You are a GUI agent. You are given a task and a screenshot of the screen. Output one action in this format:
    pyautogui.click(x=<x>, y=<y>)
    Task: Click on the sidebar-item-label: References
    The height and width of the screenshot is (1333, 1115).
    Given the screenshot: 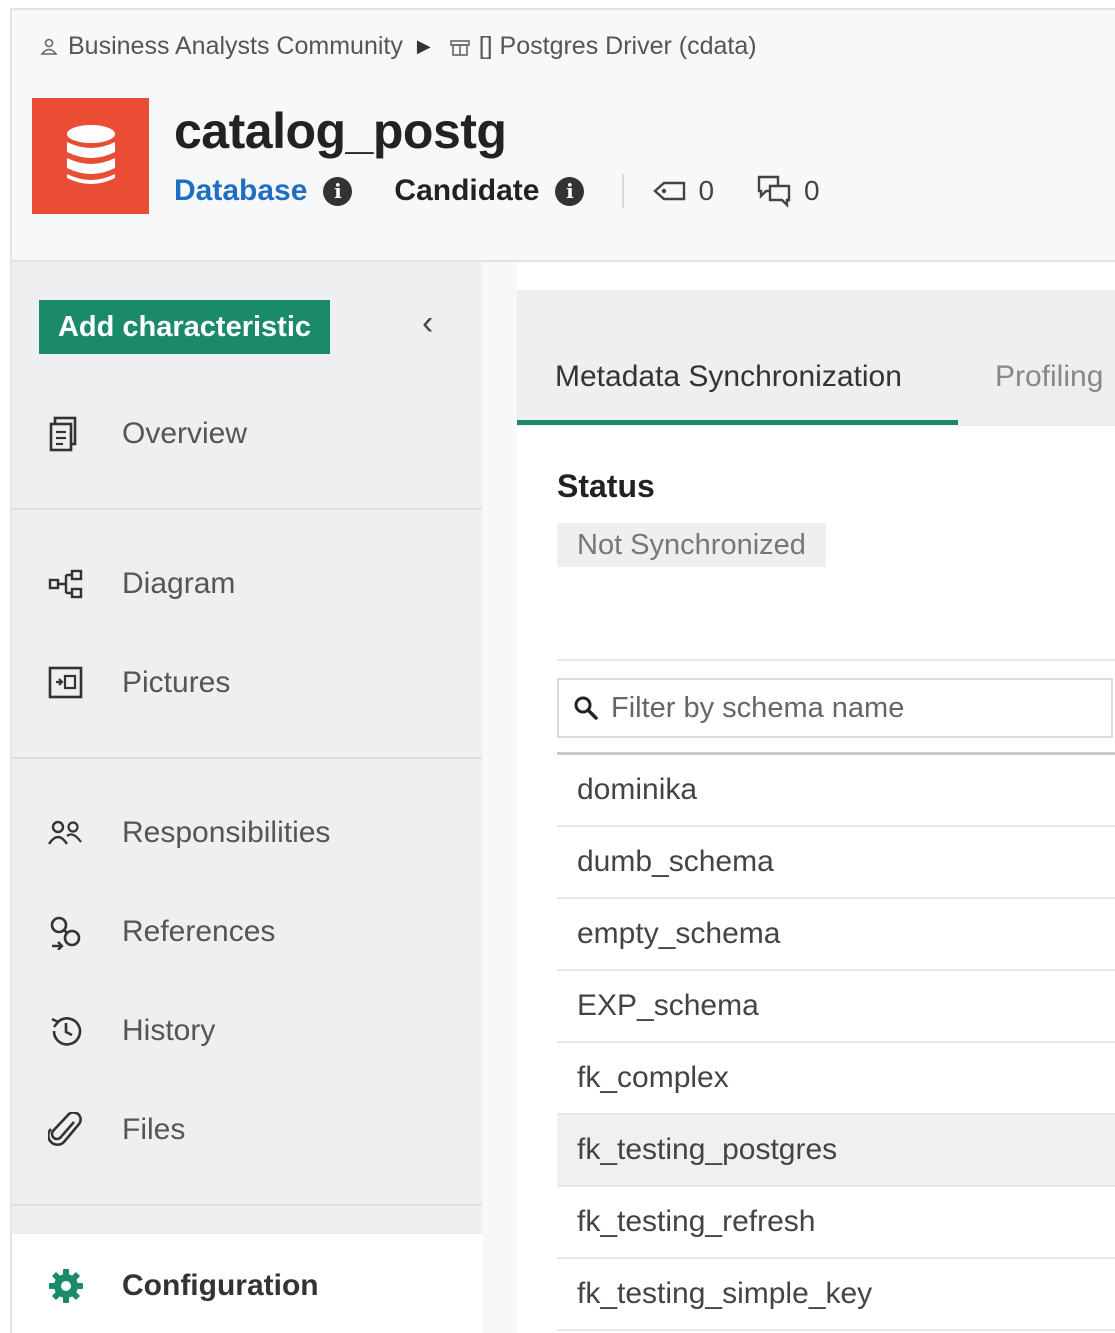 What is the action you would take?
    pyautogui.click(x=199, y=931)
    